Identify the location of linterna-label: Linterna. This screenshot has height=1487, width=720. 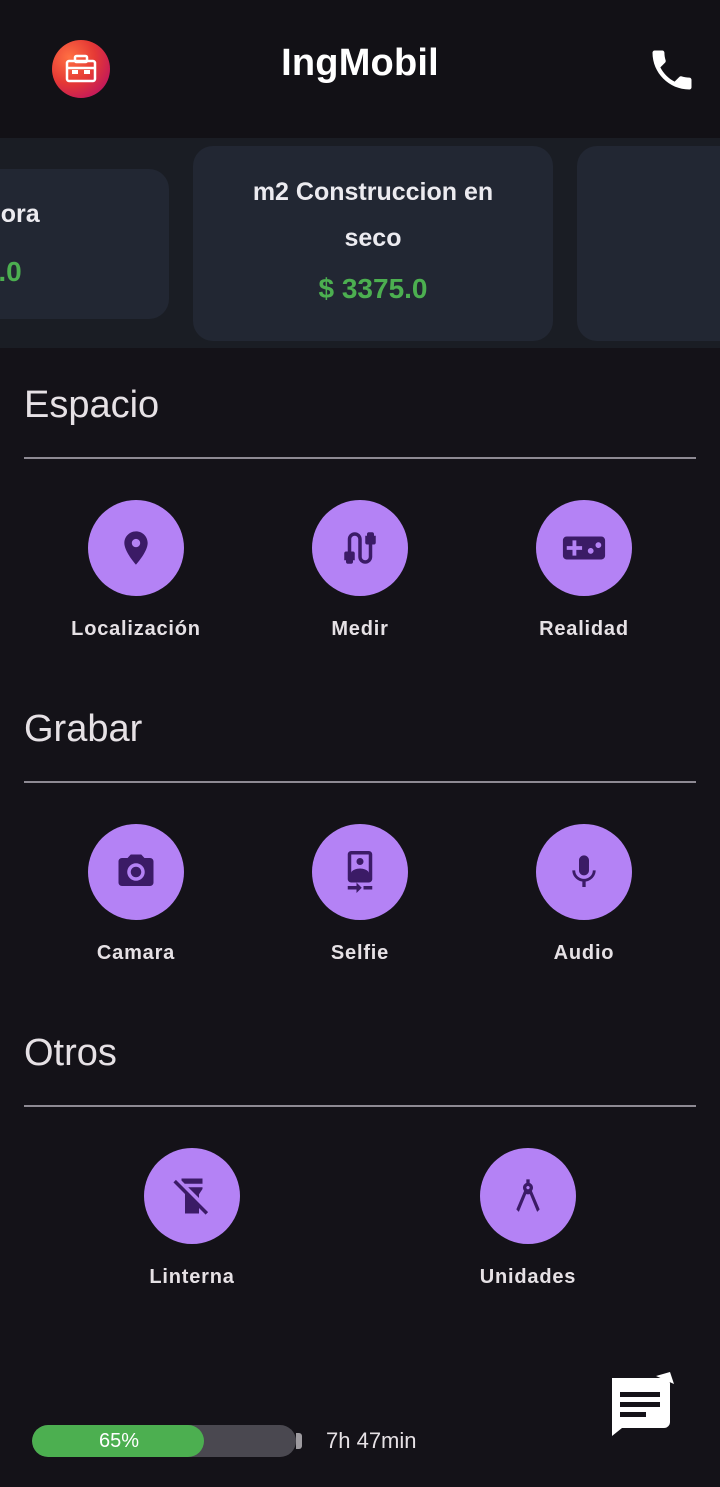
(192, 1277).